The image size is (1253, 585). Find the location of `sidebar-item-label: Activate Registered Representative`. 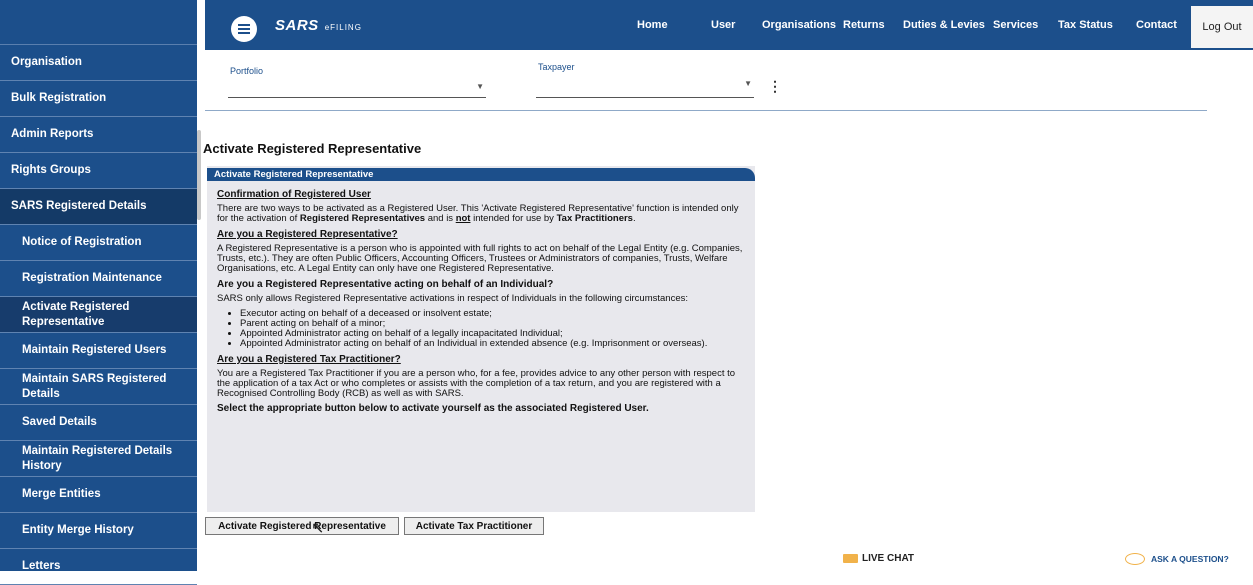

sidebar-item-label: Activate Registered Representative is located at coordinates (76, 314).